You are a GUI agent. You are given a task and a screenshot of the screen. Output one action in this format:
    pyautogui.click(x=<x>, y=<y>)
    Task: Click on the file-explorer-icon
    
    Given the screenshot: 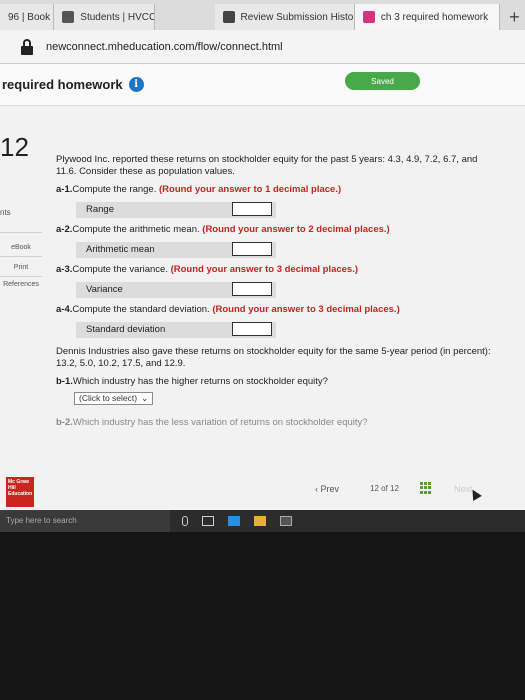 What is the action you would take?
    pyautogui.click(x=260, y=521)
    